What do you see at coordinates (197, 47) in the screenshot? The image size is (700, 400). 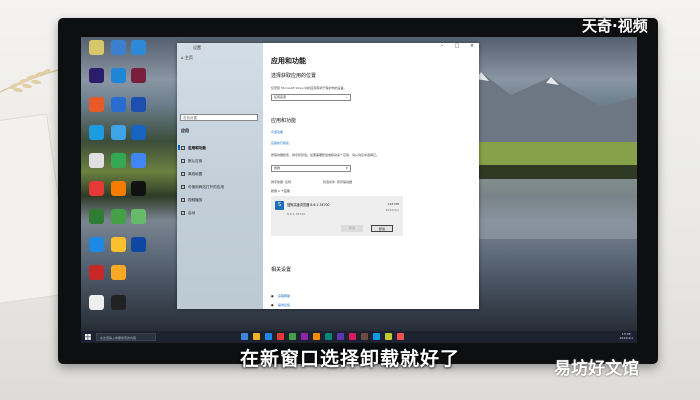 I see `window-title: 设置` at bounding box center [197, 47].